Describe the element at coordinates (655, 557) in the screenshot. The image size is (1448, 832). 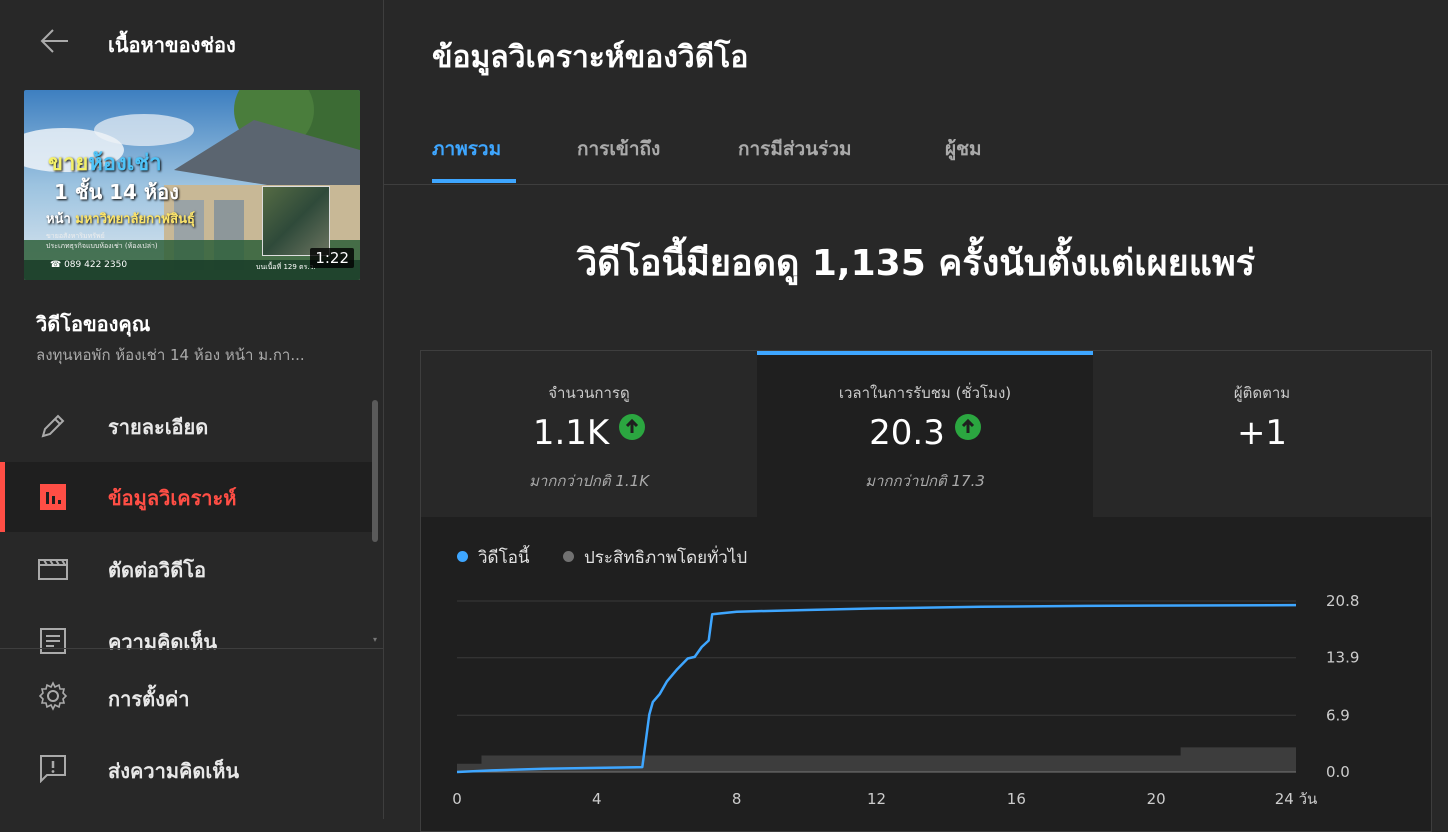
I see `legend-typical: ประสิทธิภาพโดยทั่วไป` at that location.